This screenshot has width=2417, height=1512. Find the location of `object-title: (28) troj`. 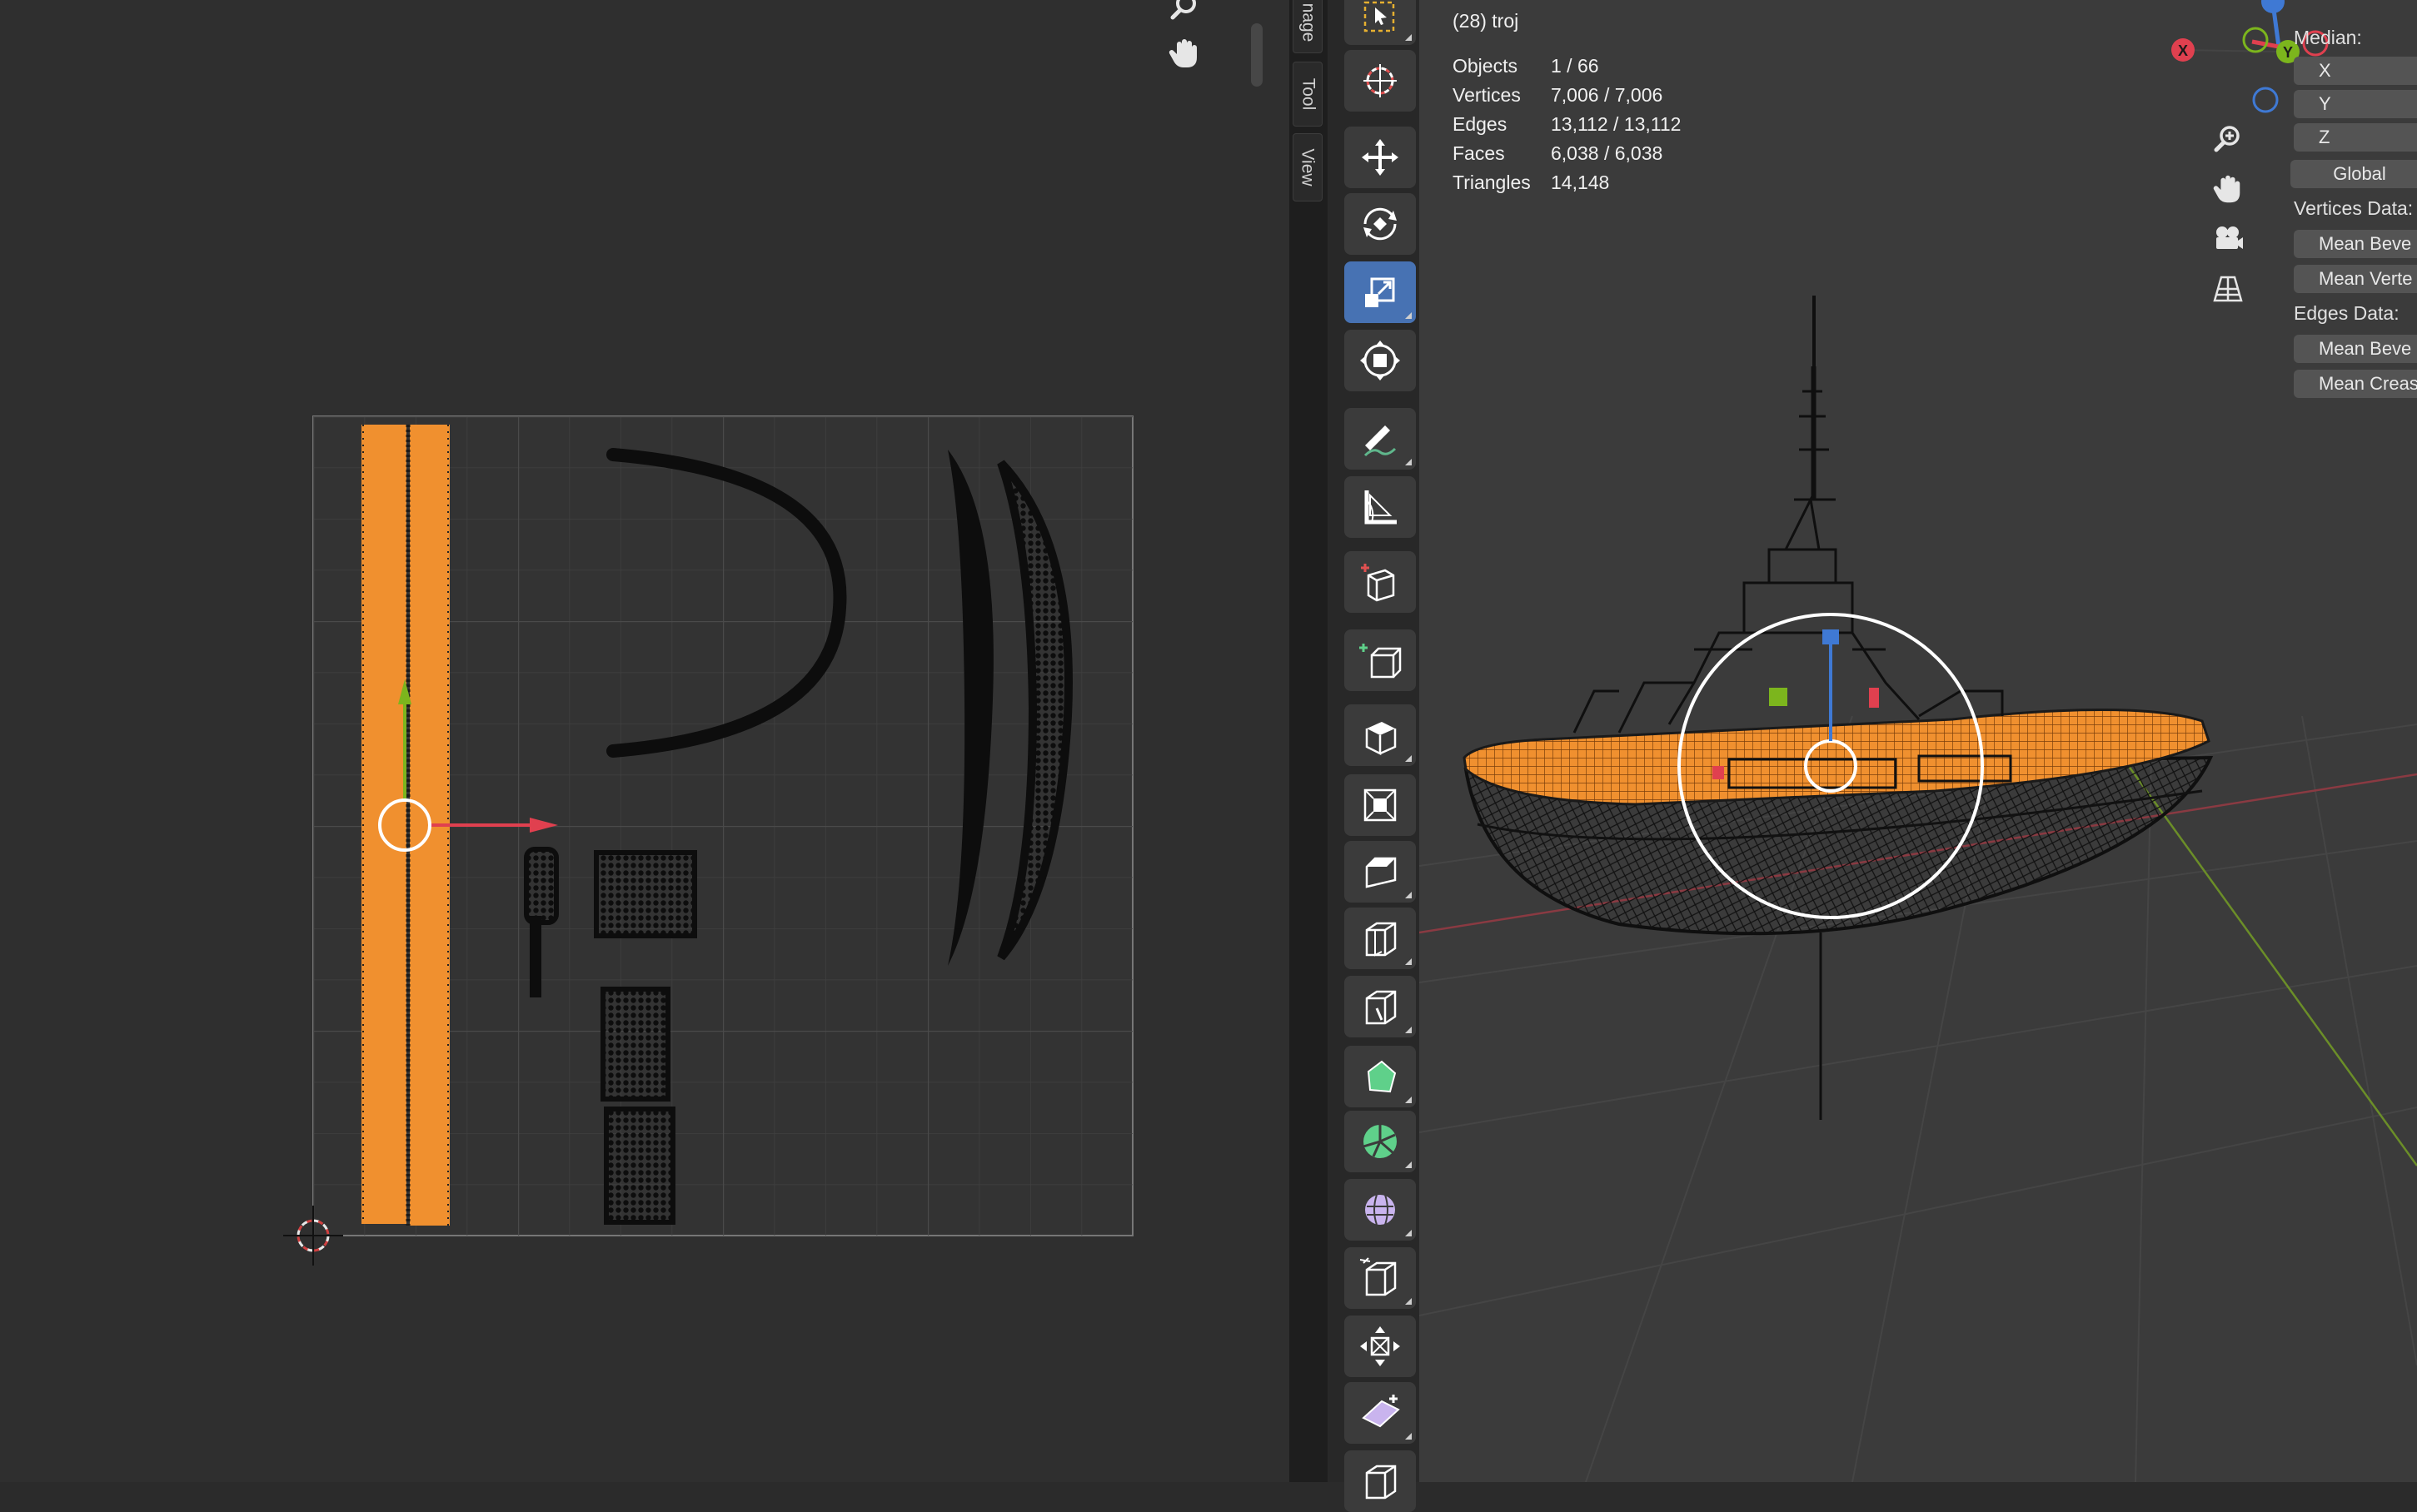

object-title: (28) troj is located at coordinates (1486, 21).